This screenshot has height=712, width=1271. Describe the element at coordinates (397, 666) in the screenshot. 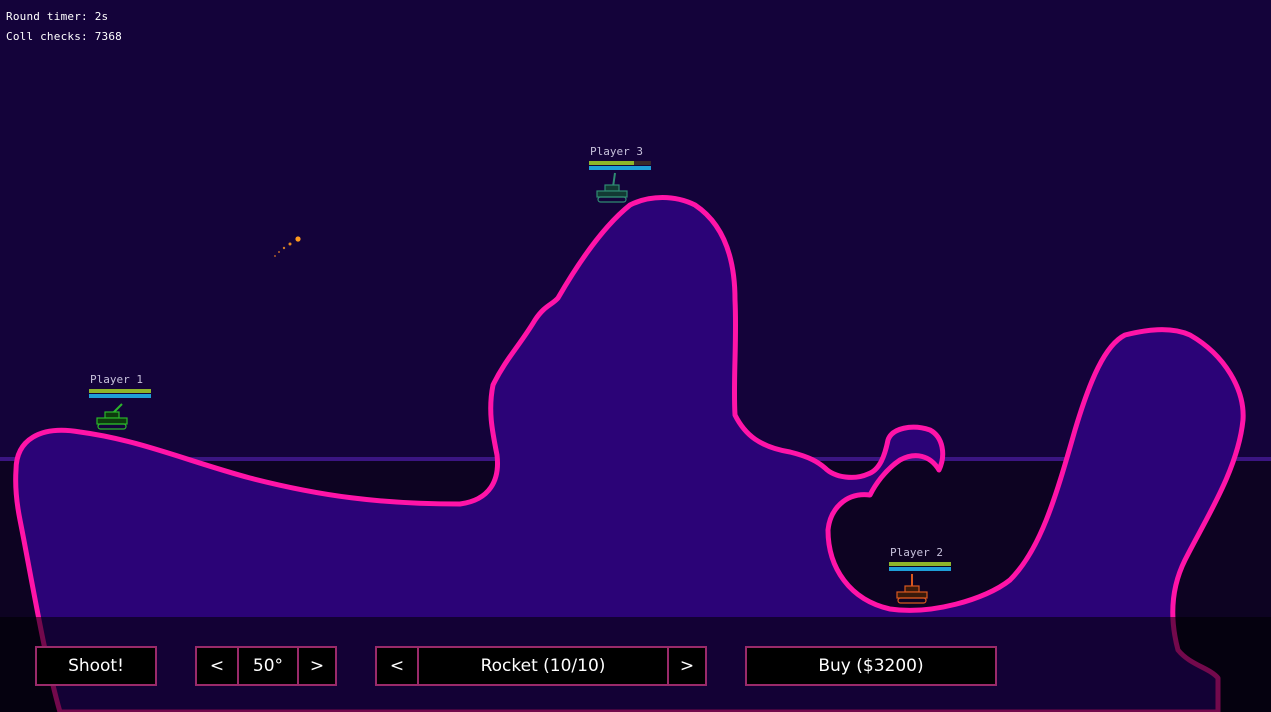

I see `weapon-prev-button: <` at that location.